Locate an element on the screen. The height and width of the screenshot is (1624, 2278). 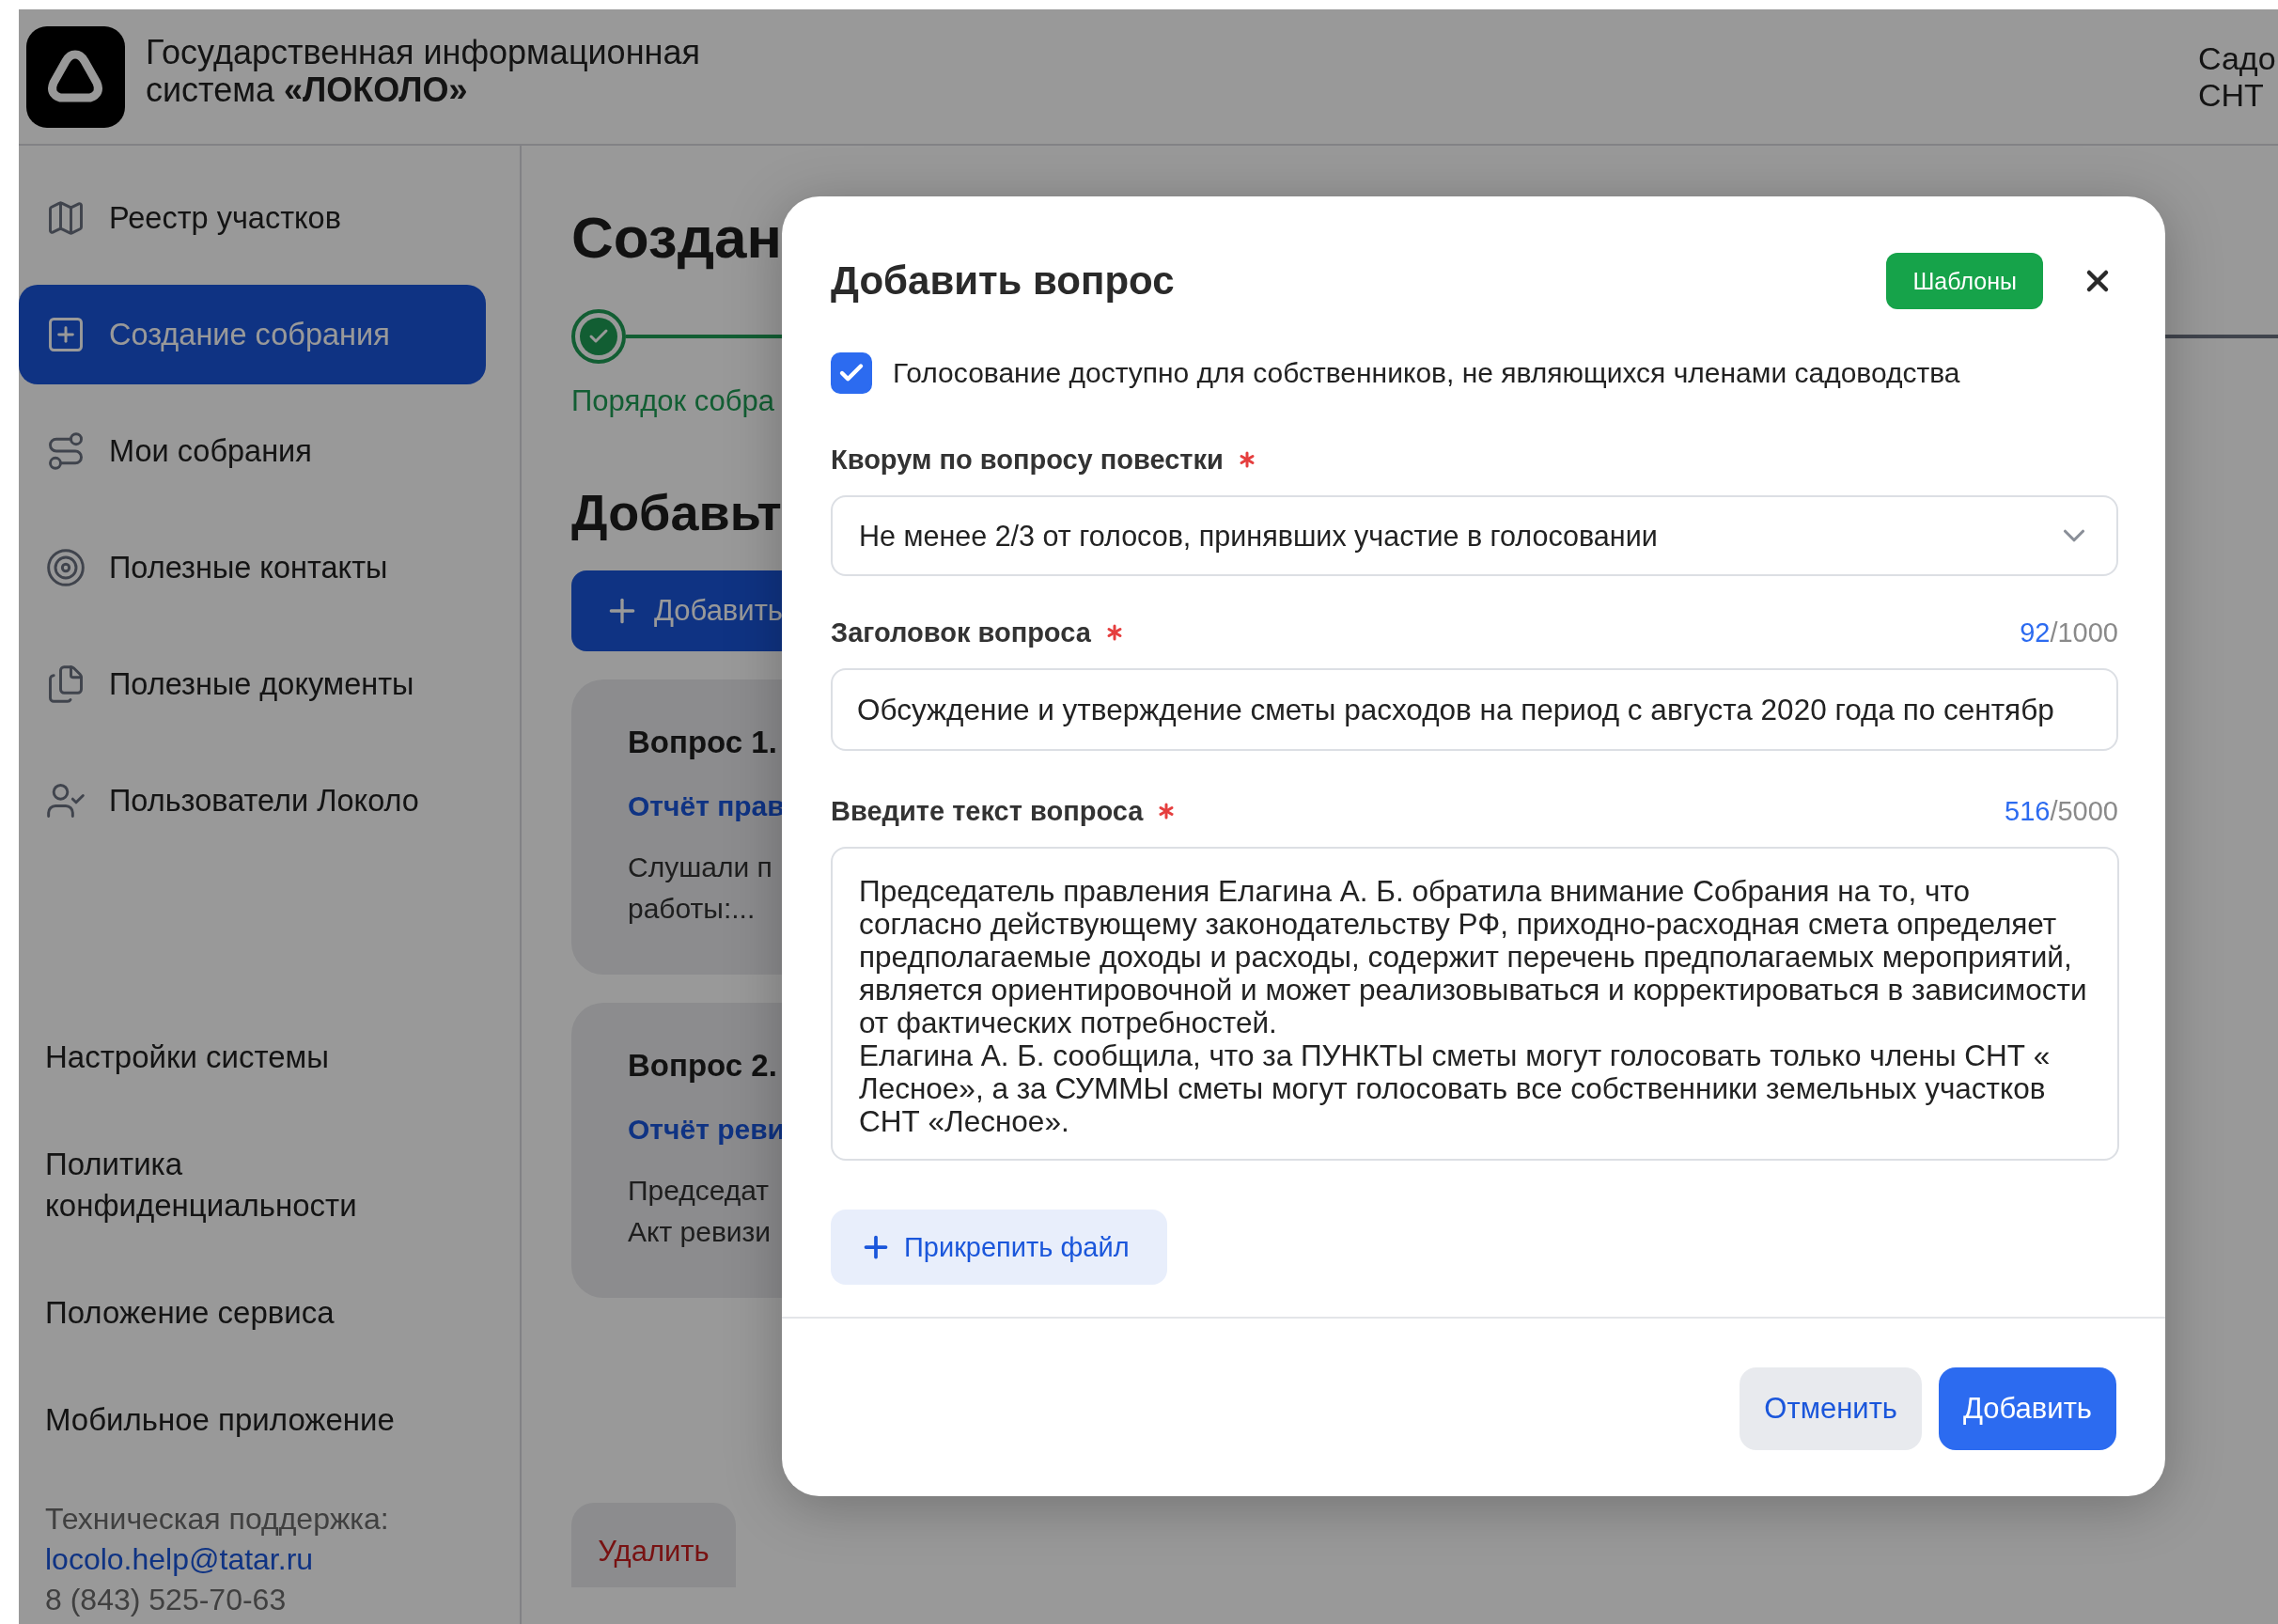
char-counter: 92/1000 is located at coordinates (2069, 632).